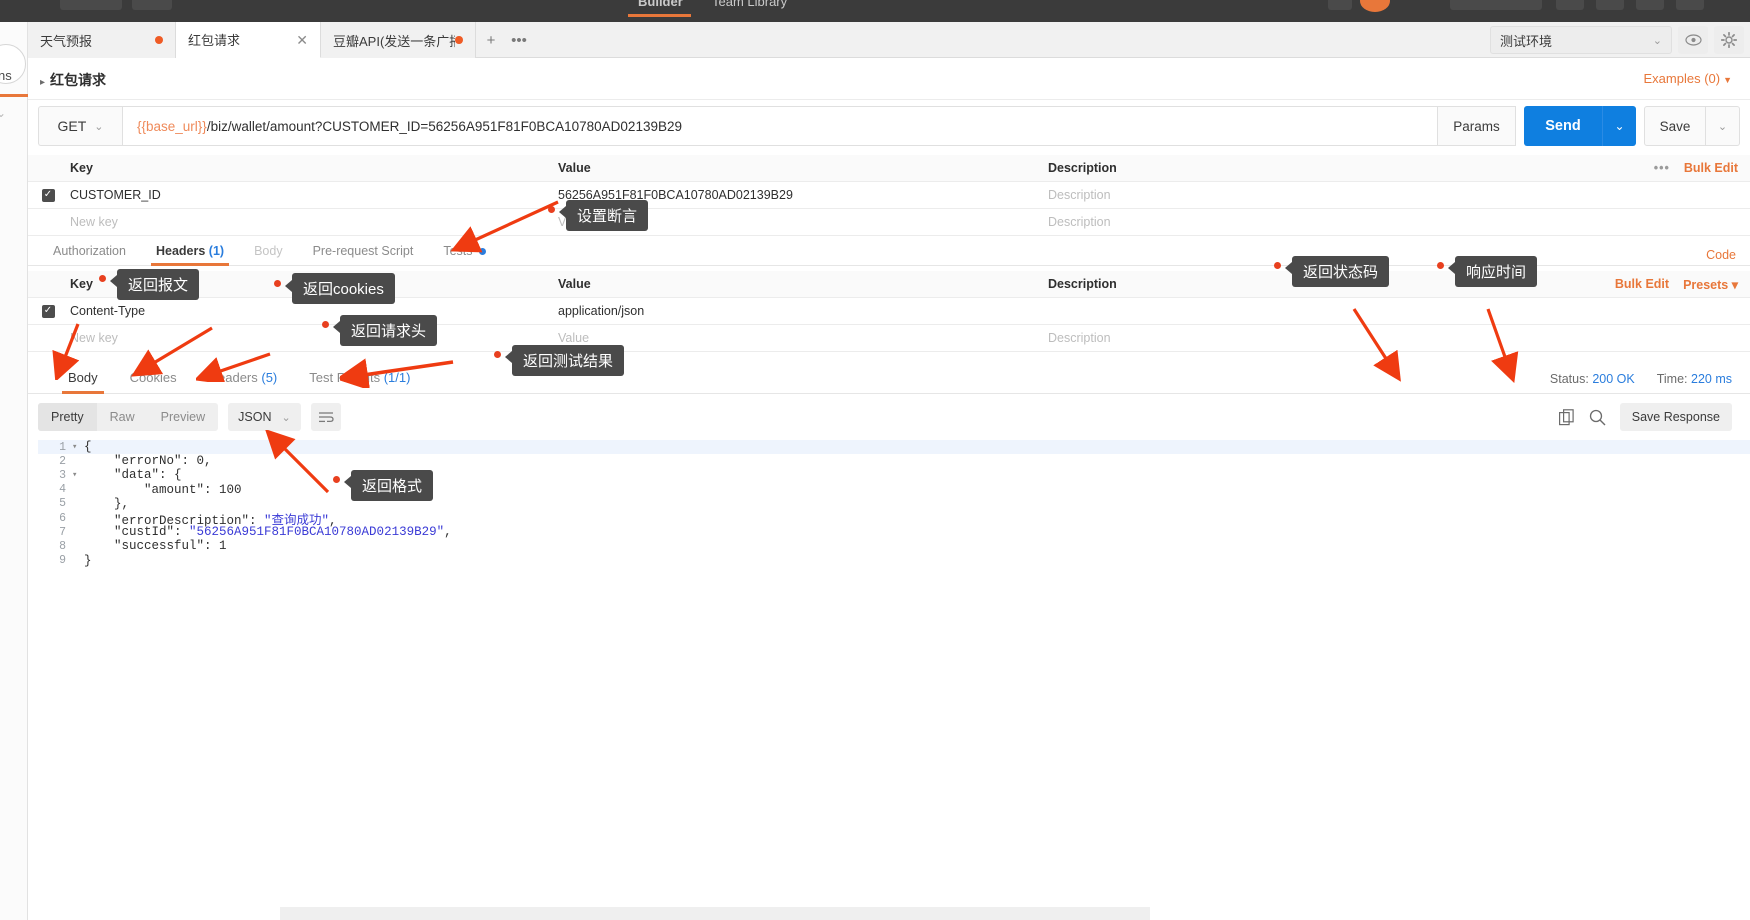 The image size is (1750, 920). Describe the element at coordinates (122, 417) in the screenshot. I see `view-raw: Raw` at that location.